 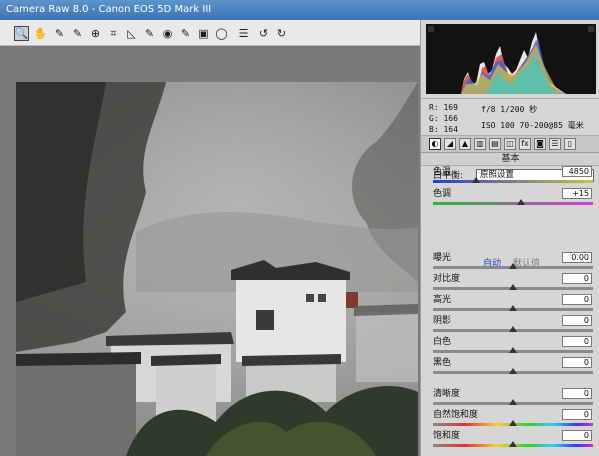 I want to click on contrast-value-input: 0, so click(x=577, y=278).